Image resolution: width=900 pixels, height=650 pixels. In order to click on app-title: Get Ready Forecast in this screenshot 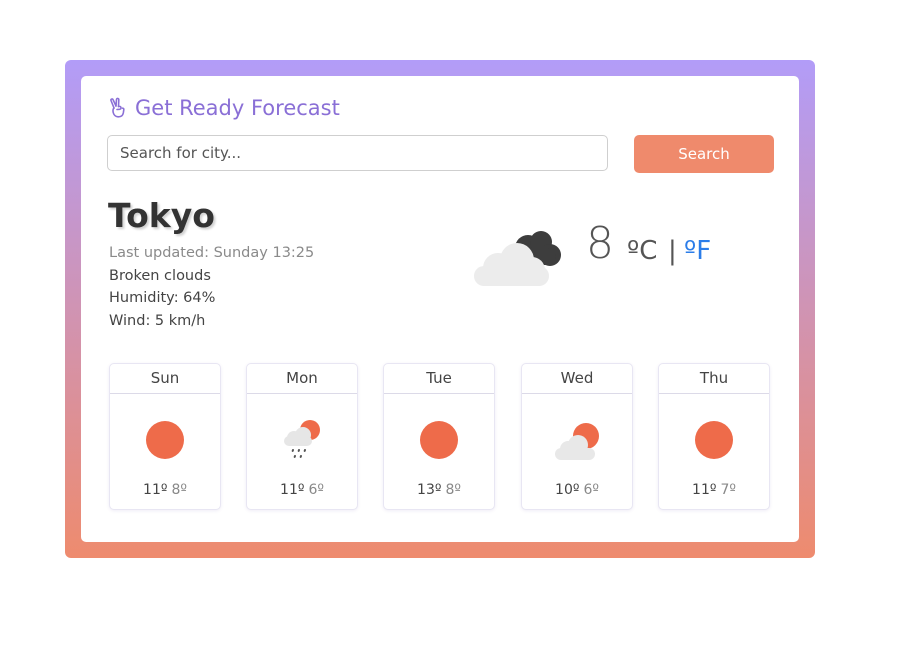, I will do `click(237, 108)`.